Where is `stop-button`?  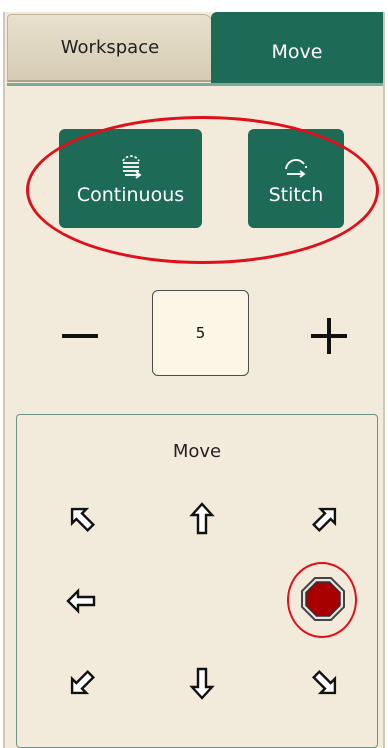 stop-button is located at coordinates (323, 601).